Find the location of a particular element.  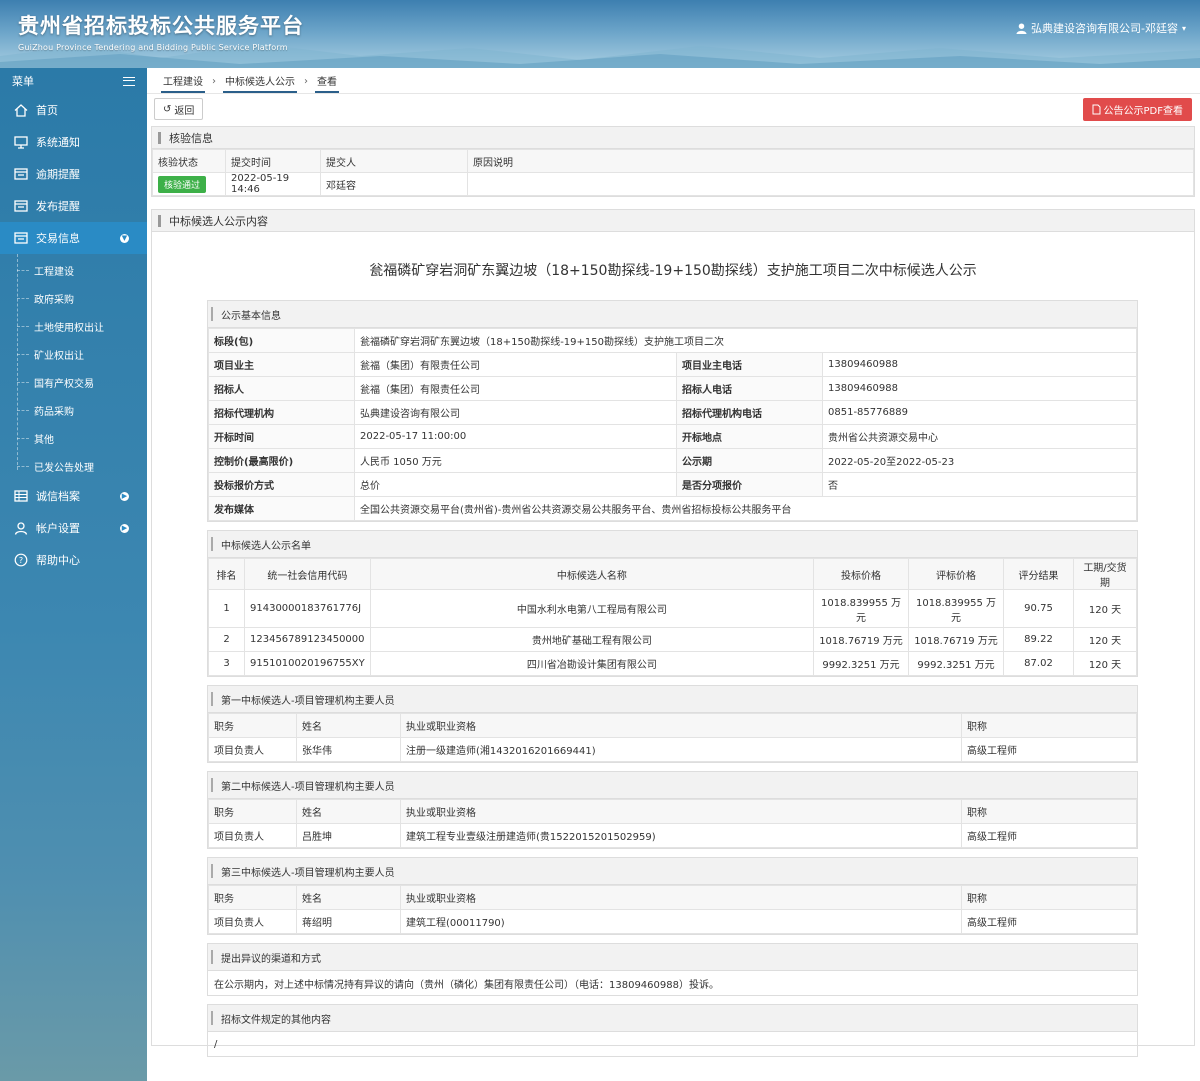

nav-item-credit: 诚信档案 ▶ is located at coordinates (73, 496).